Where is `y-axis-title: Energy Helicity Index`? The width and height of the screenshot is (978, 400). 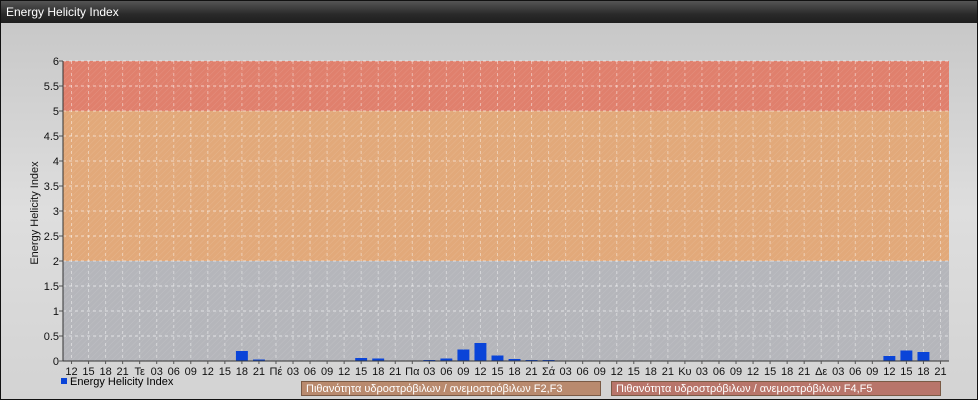
y-axis-title: Energy Helicity Index is located at coordinates (35, 213).